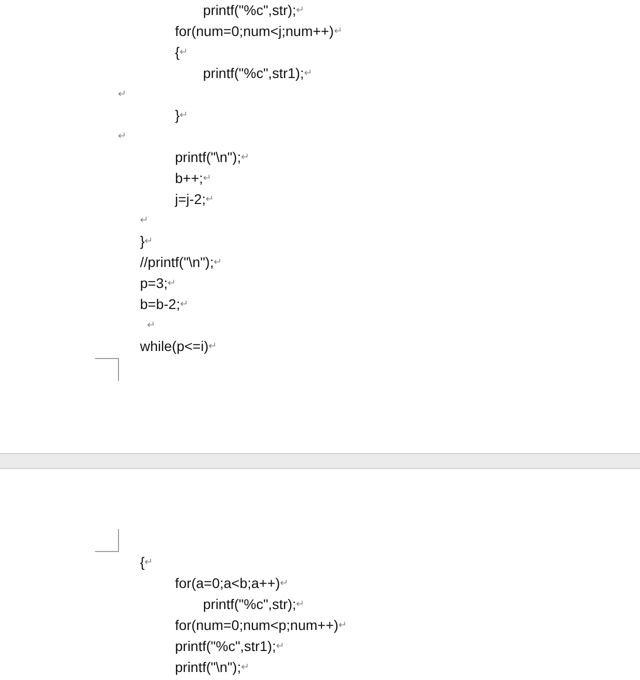  What do you see at coordinates (227, 583) in the screenshot?
I see `code-line: for(a=0;a<b;a++)` at bounding box center [227, 583].